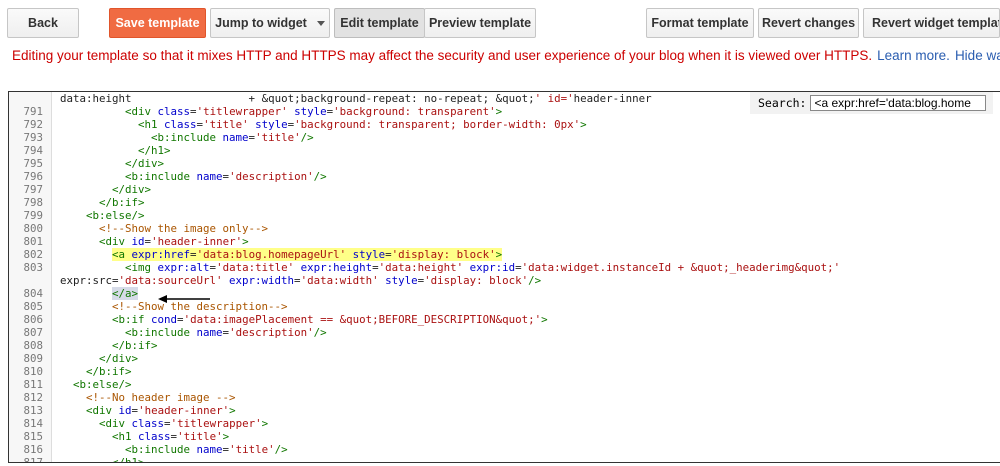 This screenshot has height=466, width=1000. What do you see at coordinates (184, 299) in the screenshot?
I see `arrow-pointer-icon` at bounding box center [184, 299].